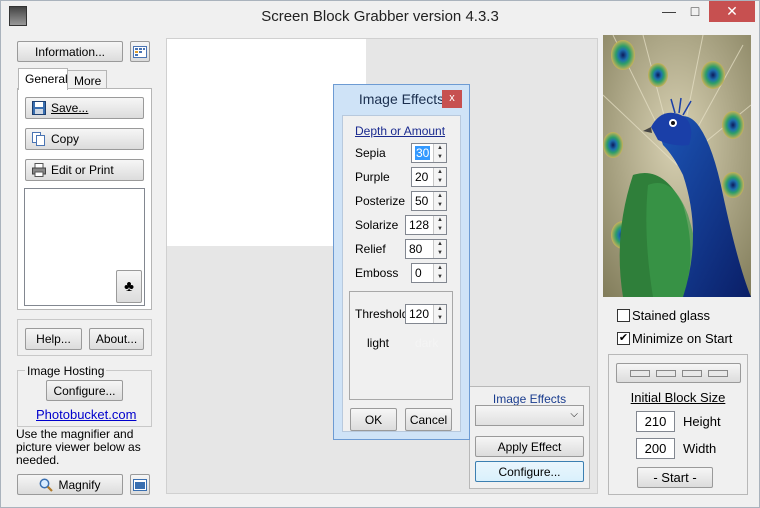  Describe the element at coordinates (380, 201) in the screenshot. I see `effect-label-posterize: Posterize` at that location.